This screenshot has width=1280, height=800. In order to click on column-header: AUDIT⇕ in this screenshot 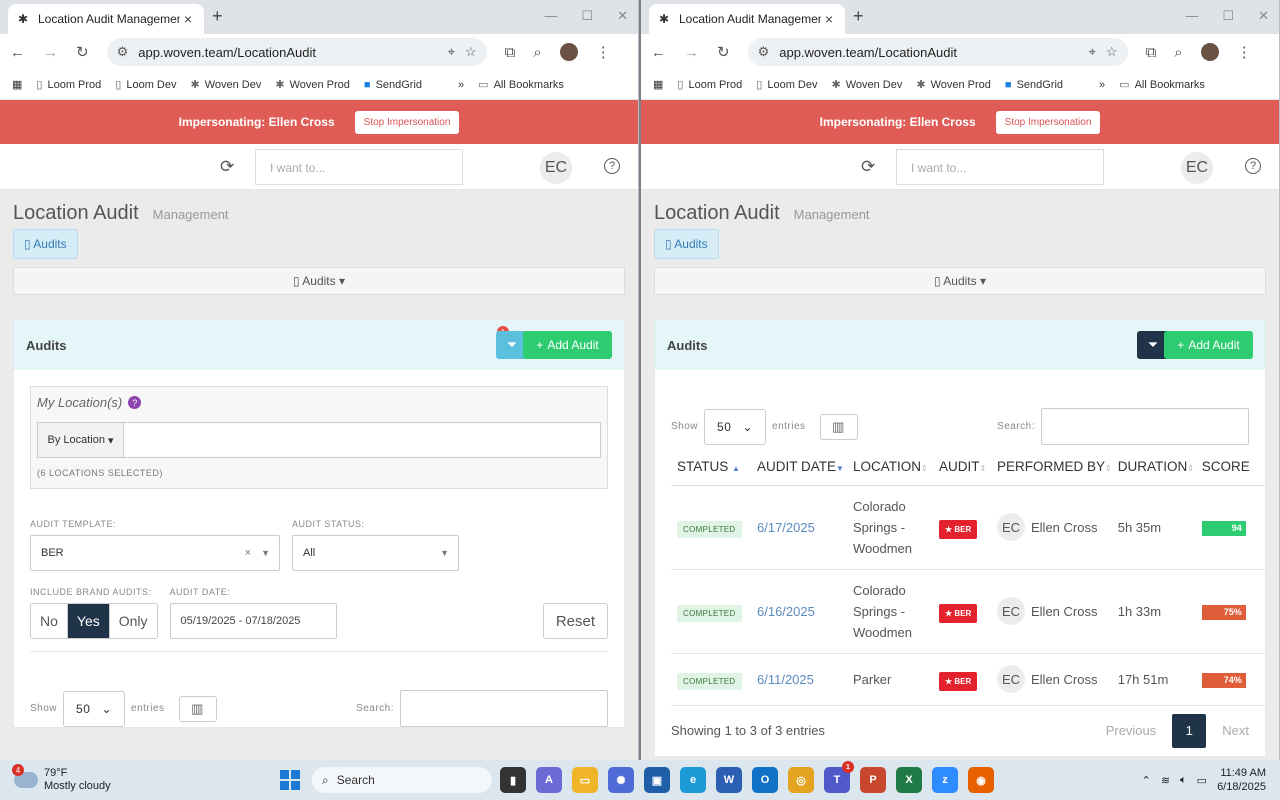, I will do `click(962, 467)`.